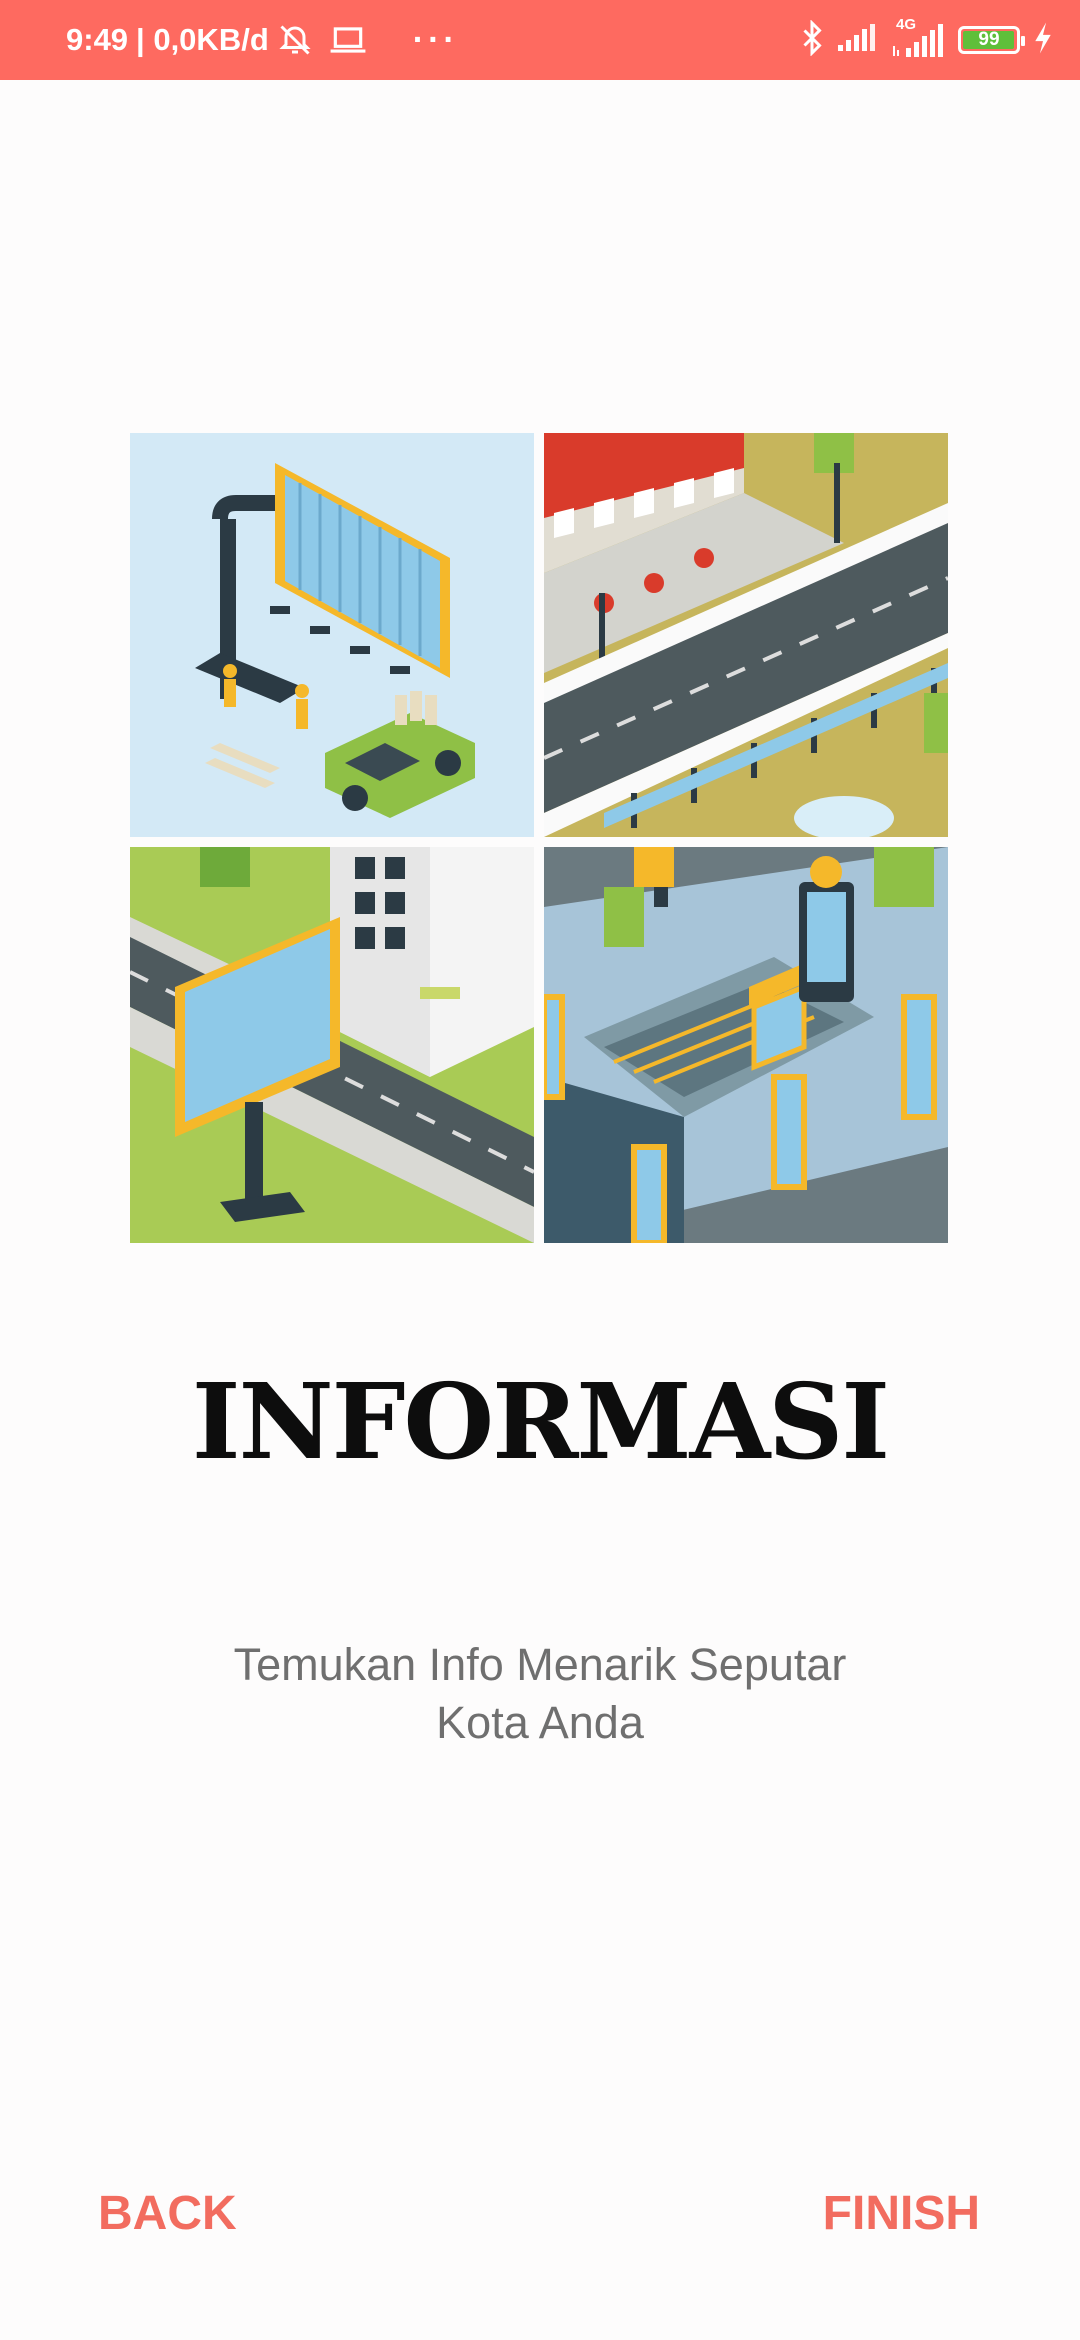 This screenshot has width=1080, height=2340. I want to click on network-speed: | 0,0KB/d, so click(202, 39).